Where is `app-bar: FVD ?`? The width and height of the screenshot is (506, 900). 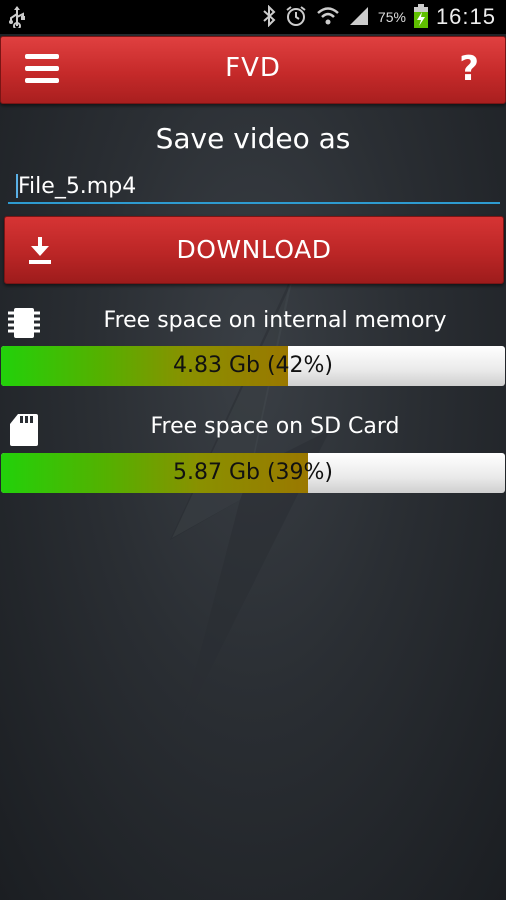
app-bar: FVD ? is located at coordinates (253, 70).